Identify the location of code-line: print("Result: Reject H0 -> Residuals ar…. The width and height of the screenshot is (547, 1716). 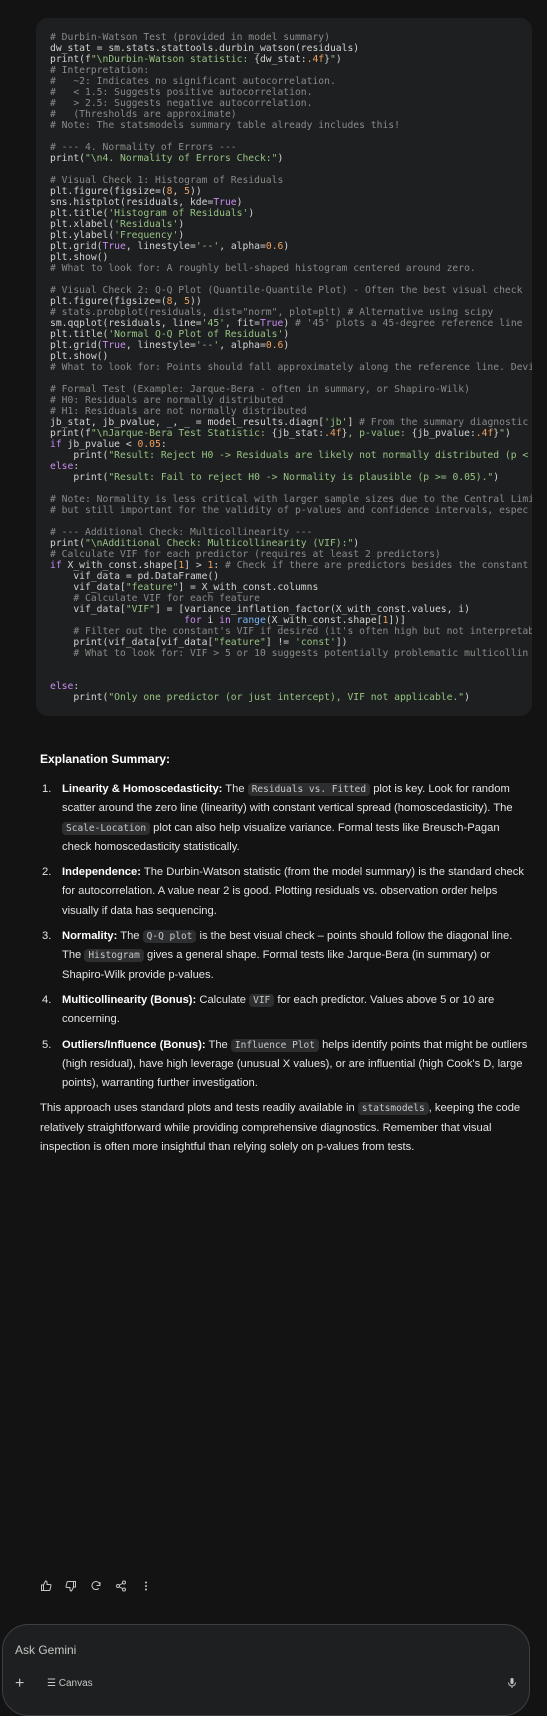
(289, 455).